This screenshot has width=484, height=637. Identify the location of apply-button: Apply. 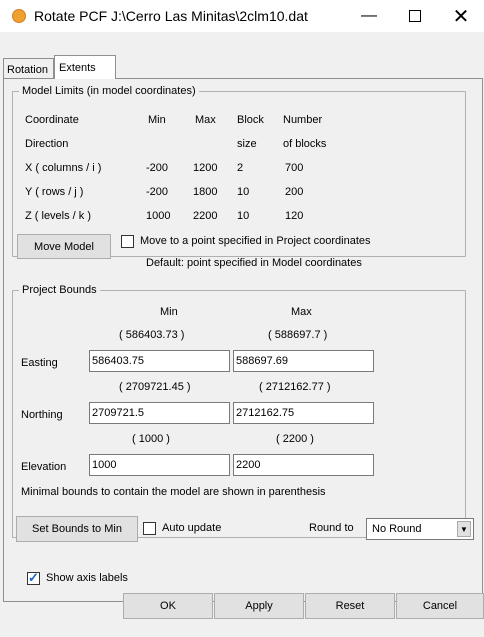
(259, 606).